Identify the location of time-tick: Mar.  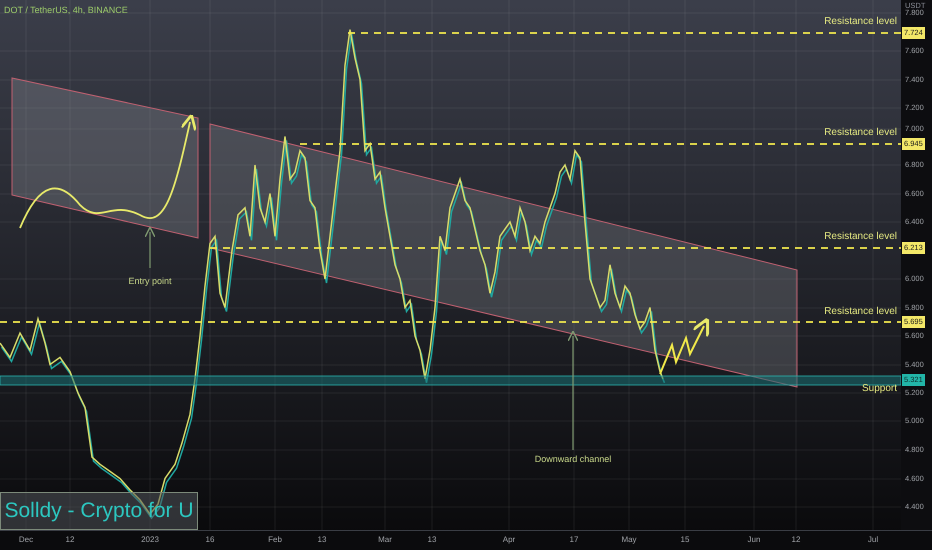
(385, 539).